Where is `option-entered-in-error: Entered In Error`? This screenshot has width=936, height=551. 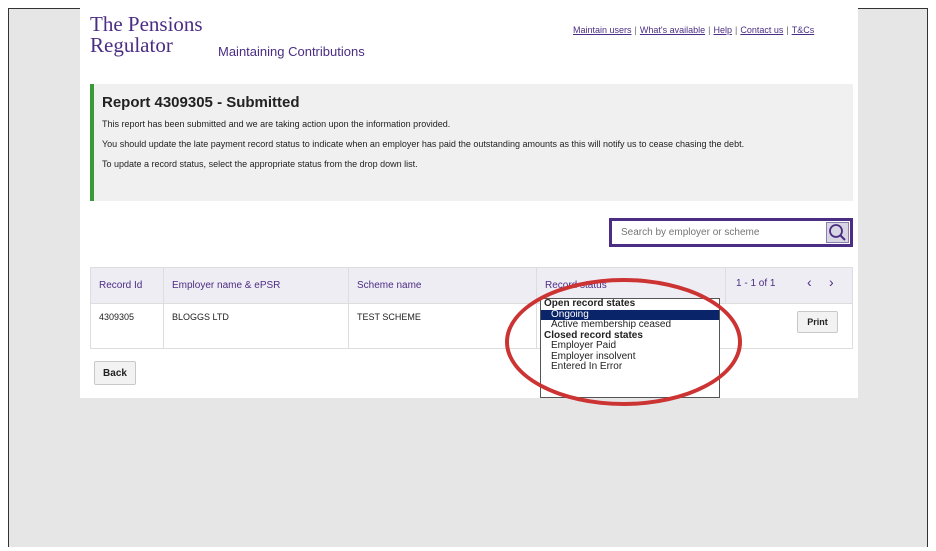
option-entered-in-error: Entered In Error is located at coordinates (630, 367).